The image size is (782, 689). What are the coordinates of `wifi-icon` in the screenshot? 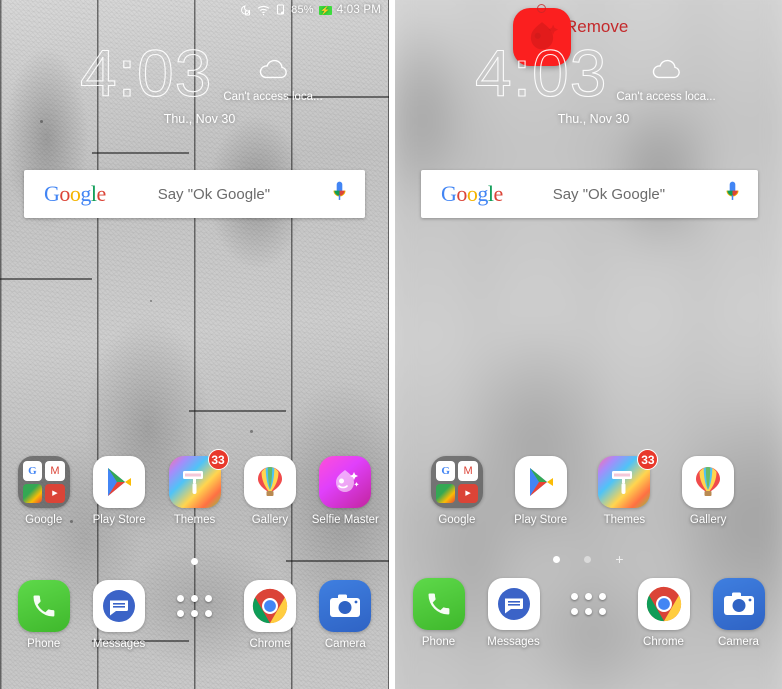 It's located at (263, 10).